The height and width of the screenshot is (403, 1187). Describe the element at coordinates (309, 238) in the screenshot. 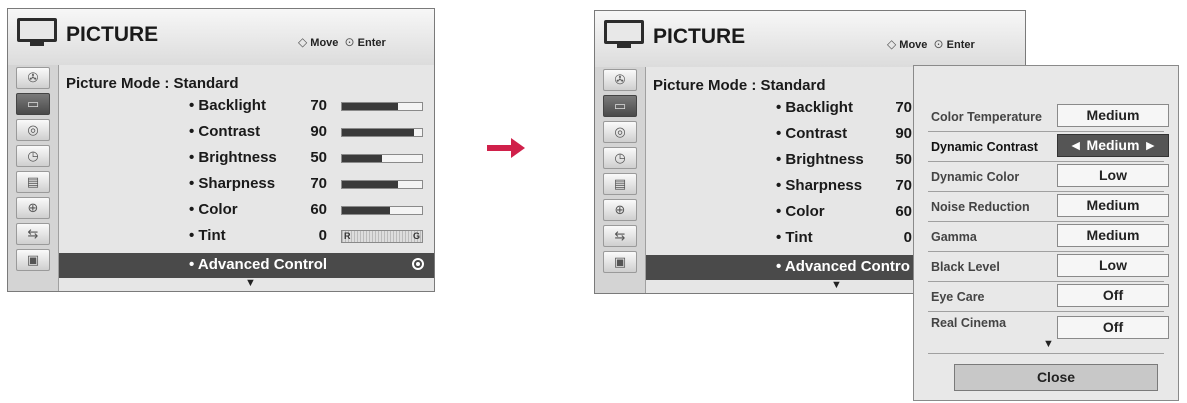

I see `setting-row-tint: • Tint 0 RG` at that location.